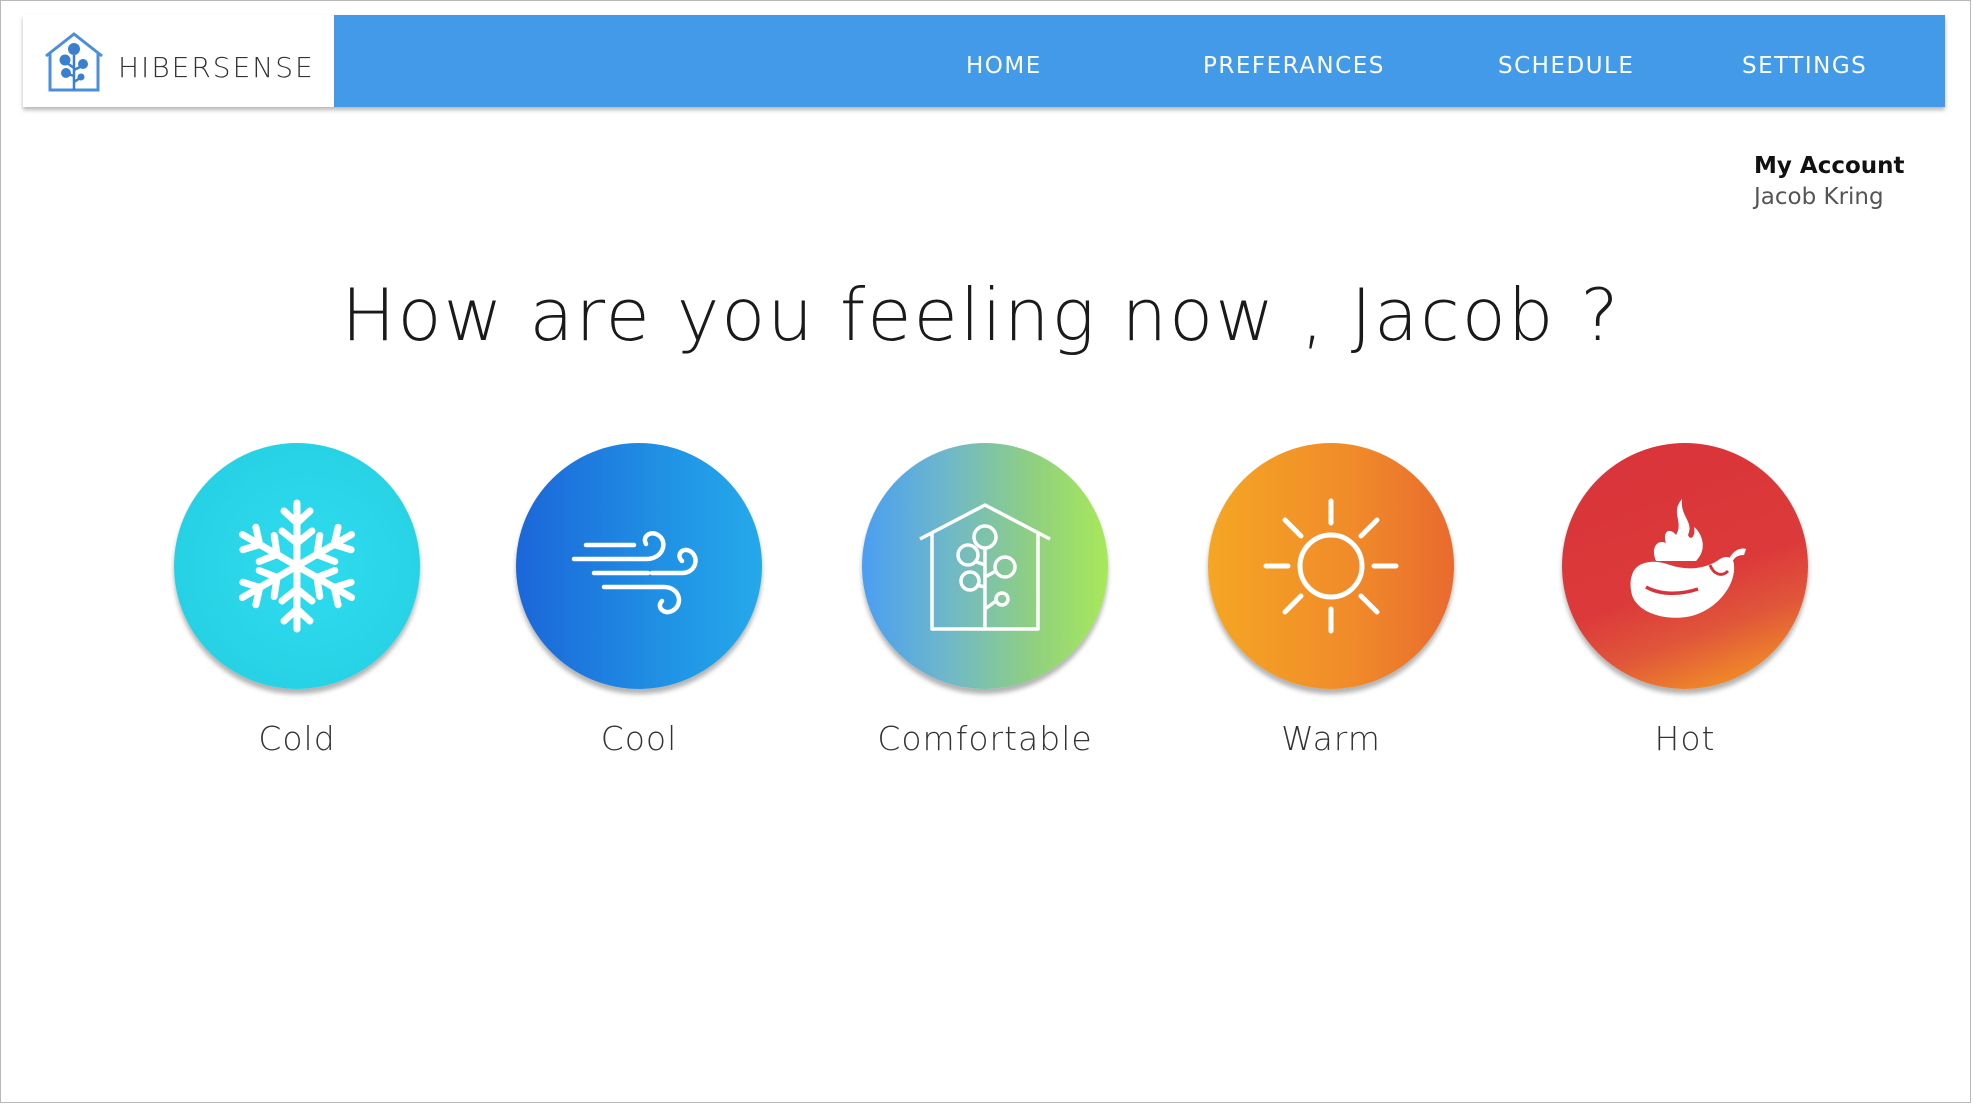  I want to click on cool-button, so click(639, 566).